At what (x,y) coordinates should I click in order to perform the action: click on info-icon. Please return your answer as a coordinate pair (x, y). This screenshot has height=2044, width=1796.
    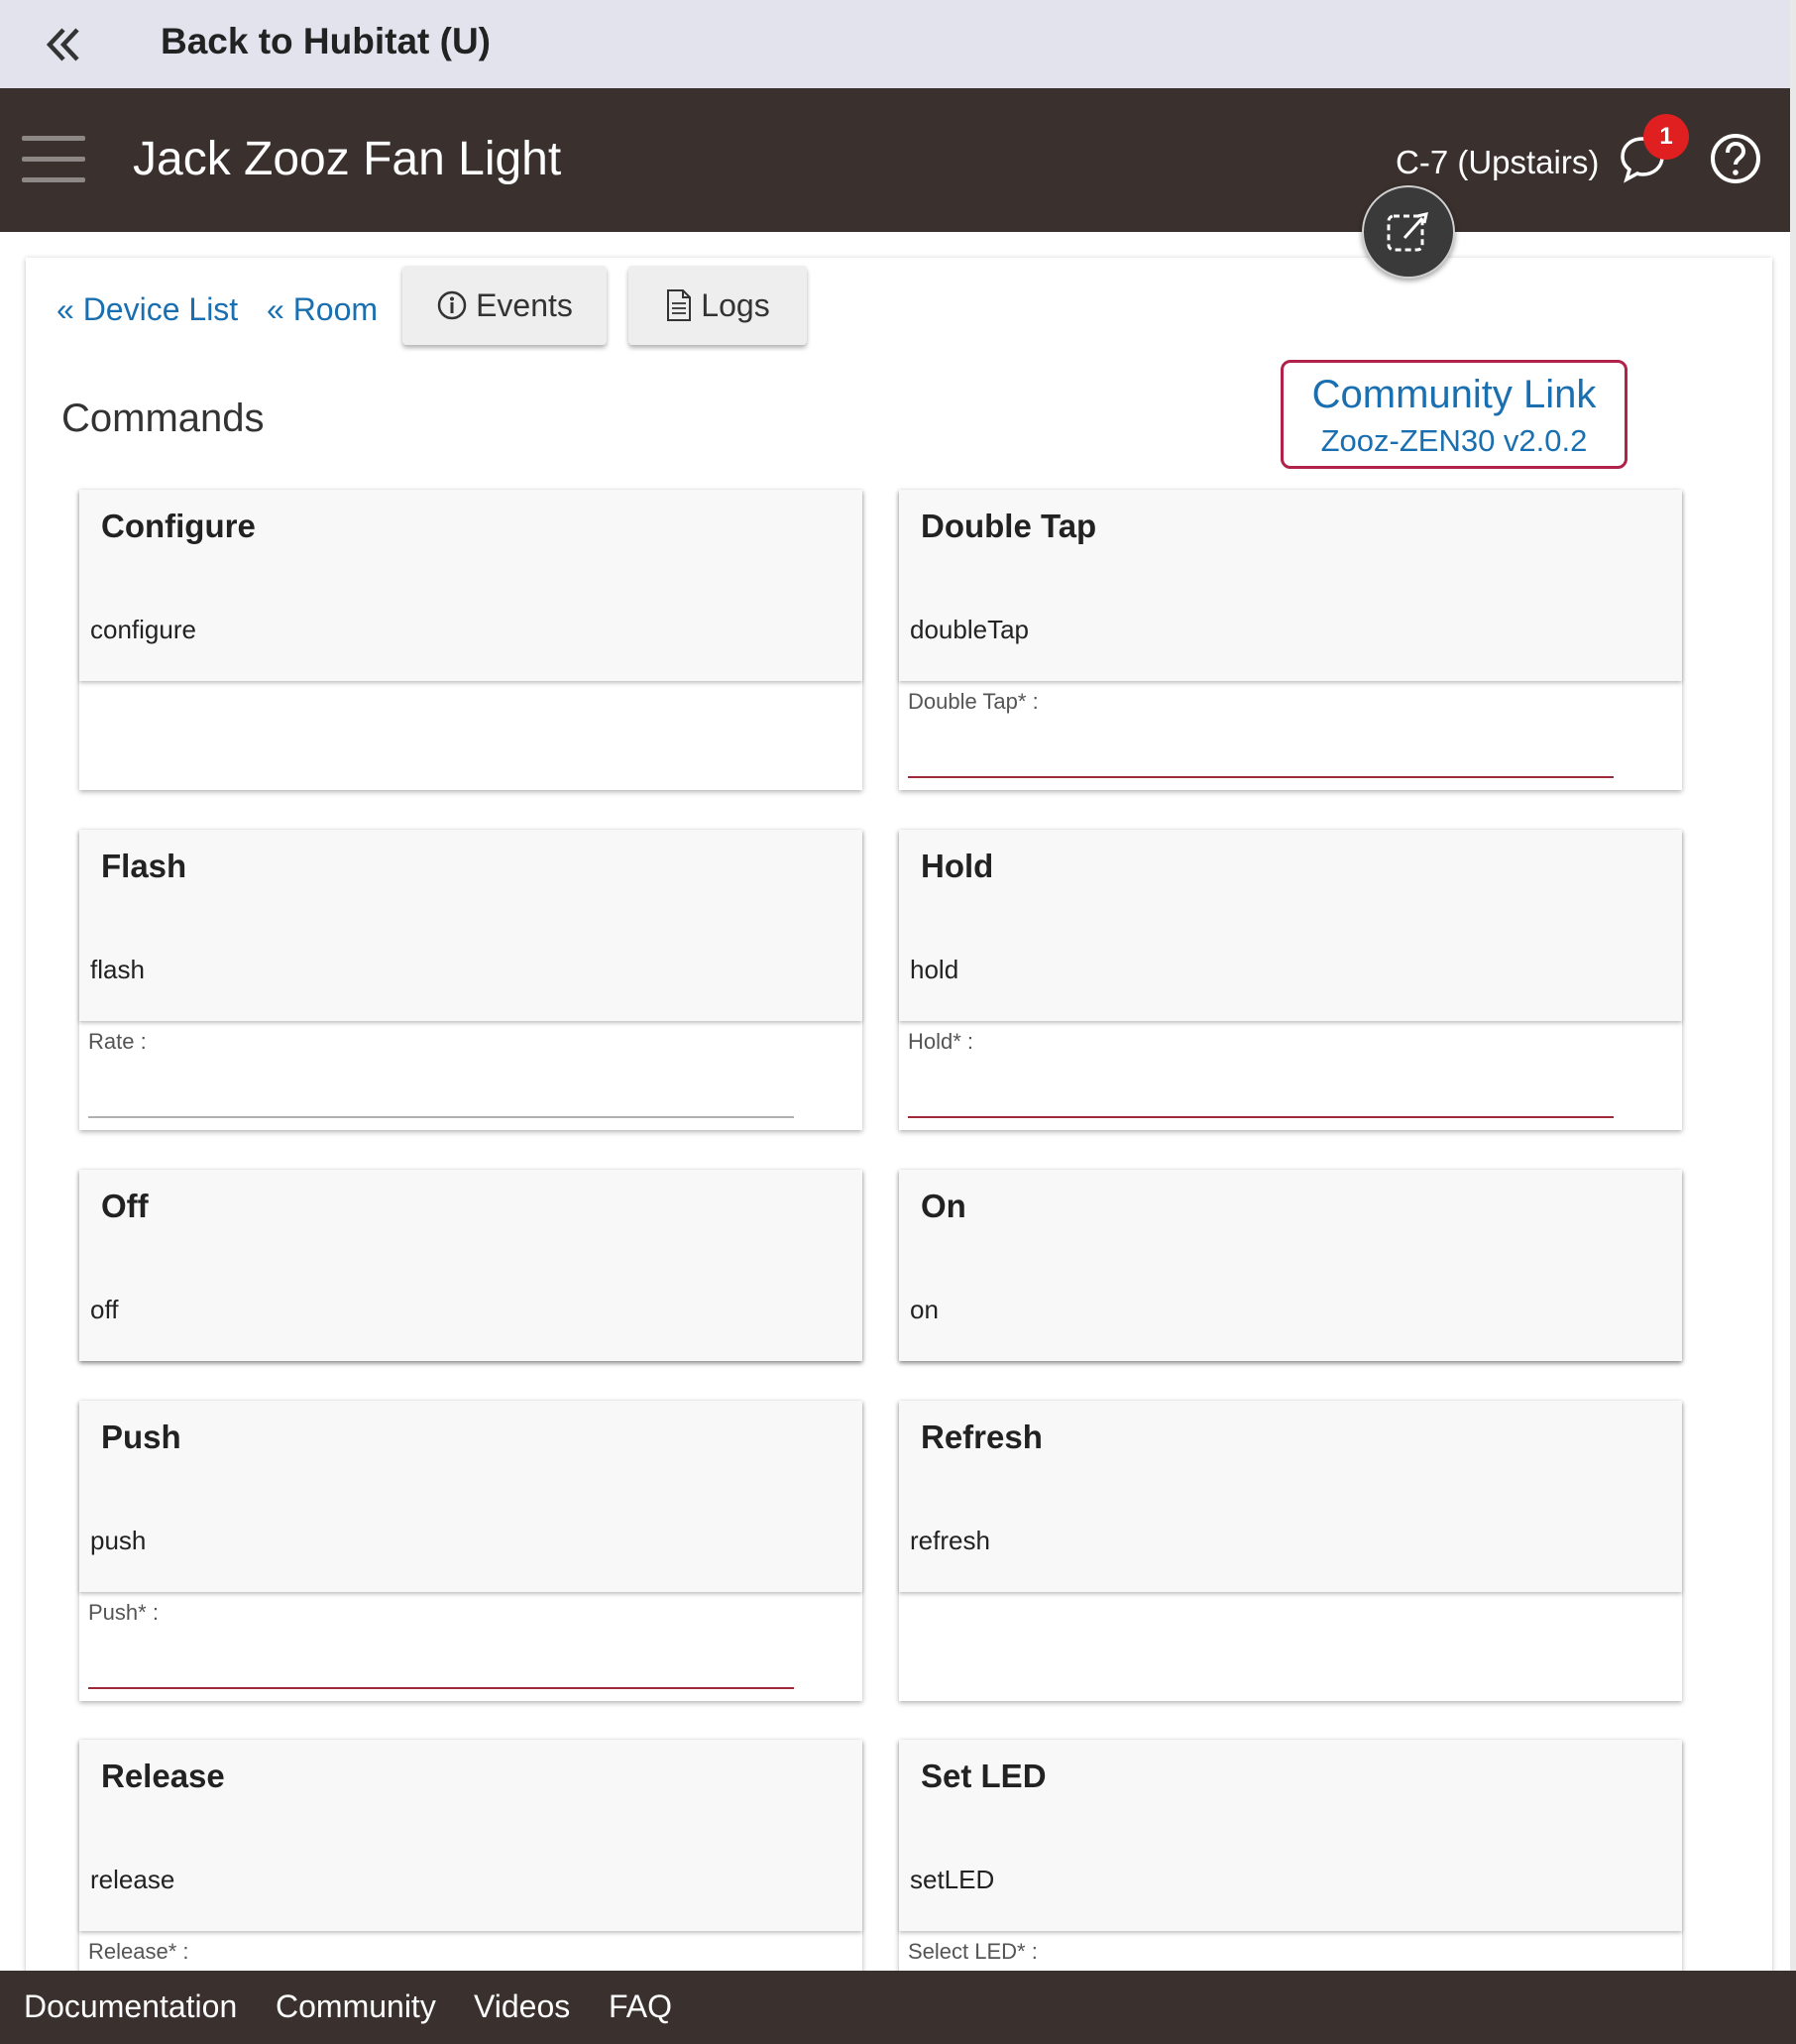
    Looking at the image, I should click on (452, 305).